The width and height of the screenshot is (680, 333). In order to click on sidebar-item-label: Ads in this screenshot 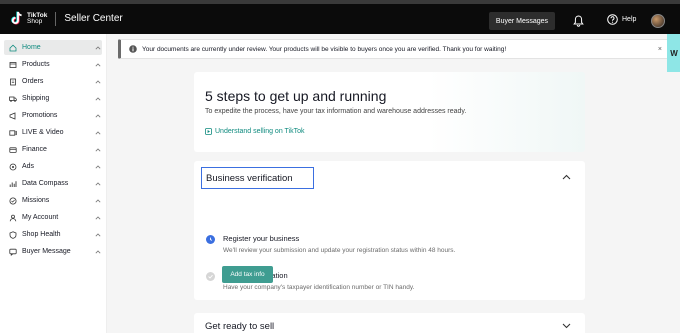, I will do `click(28, 166)`.